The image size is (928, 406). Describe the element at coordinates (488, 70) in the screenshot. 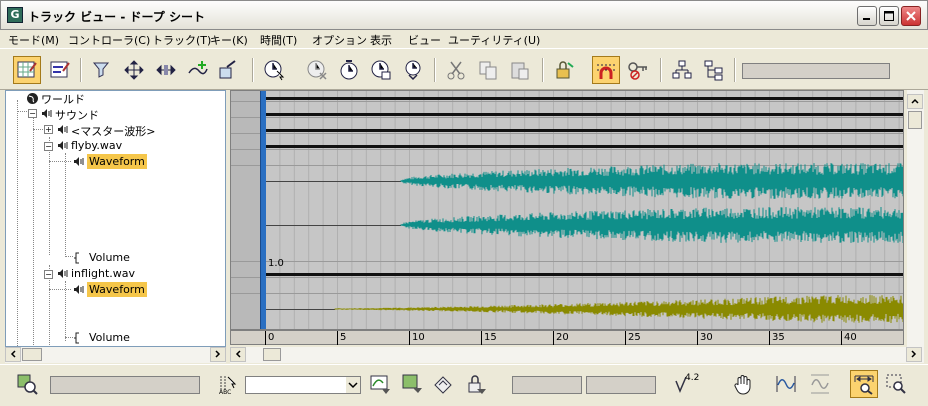

I see `copy-button` at that location.